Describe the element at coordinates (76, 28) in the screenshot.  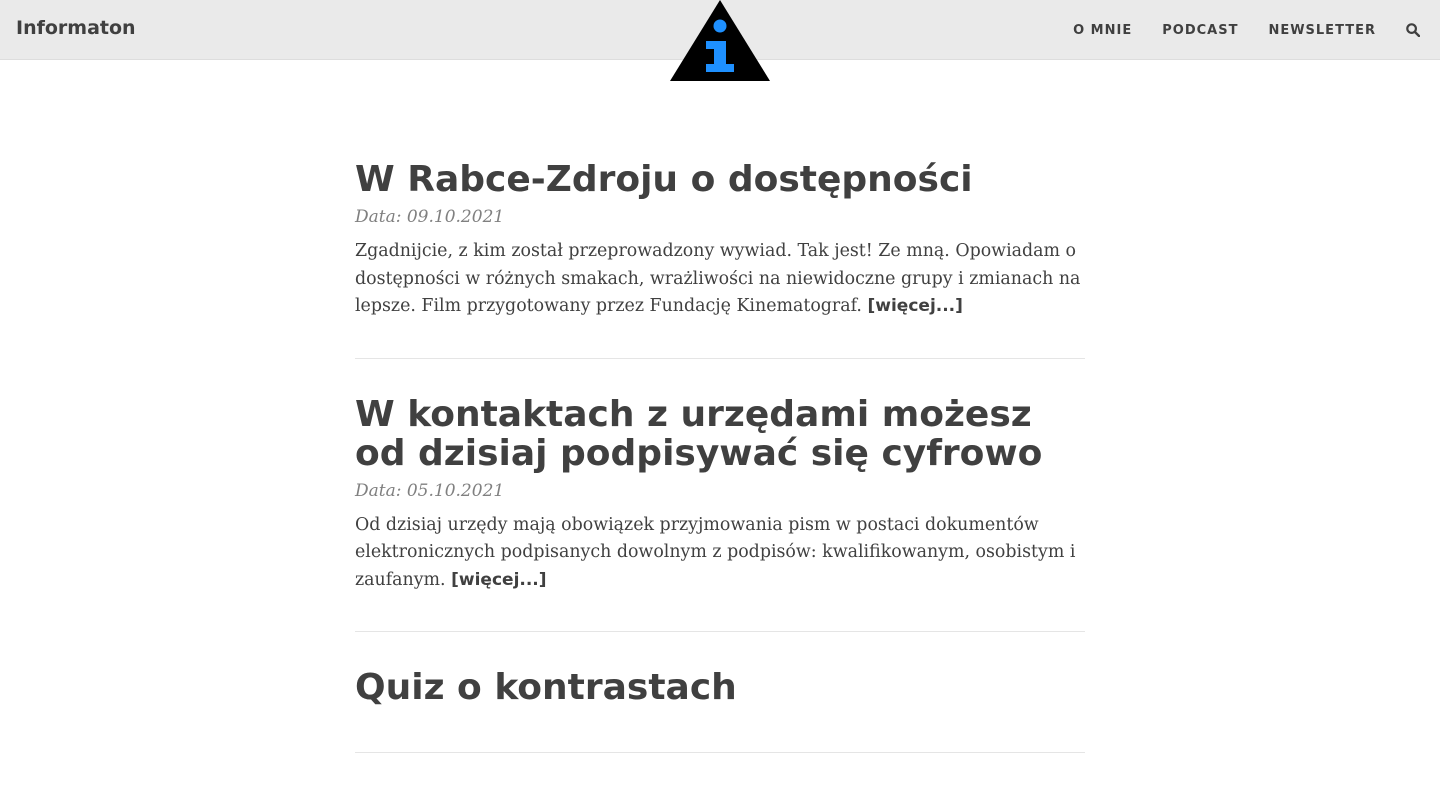
I see `site-brand-link: Informaton` at that location.